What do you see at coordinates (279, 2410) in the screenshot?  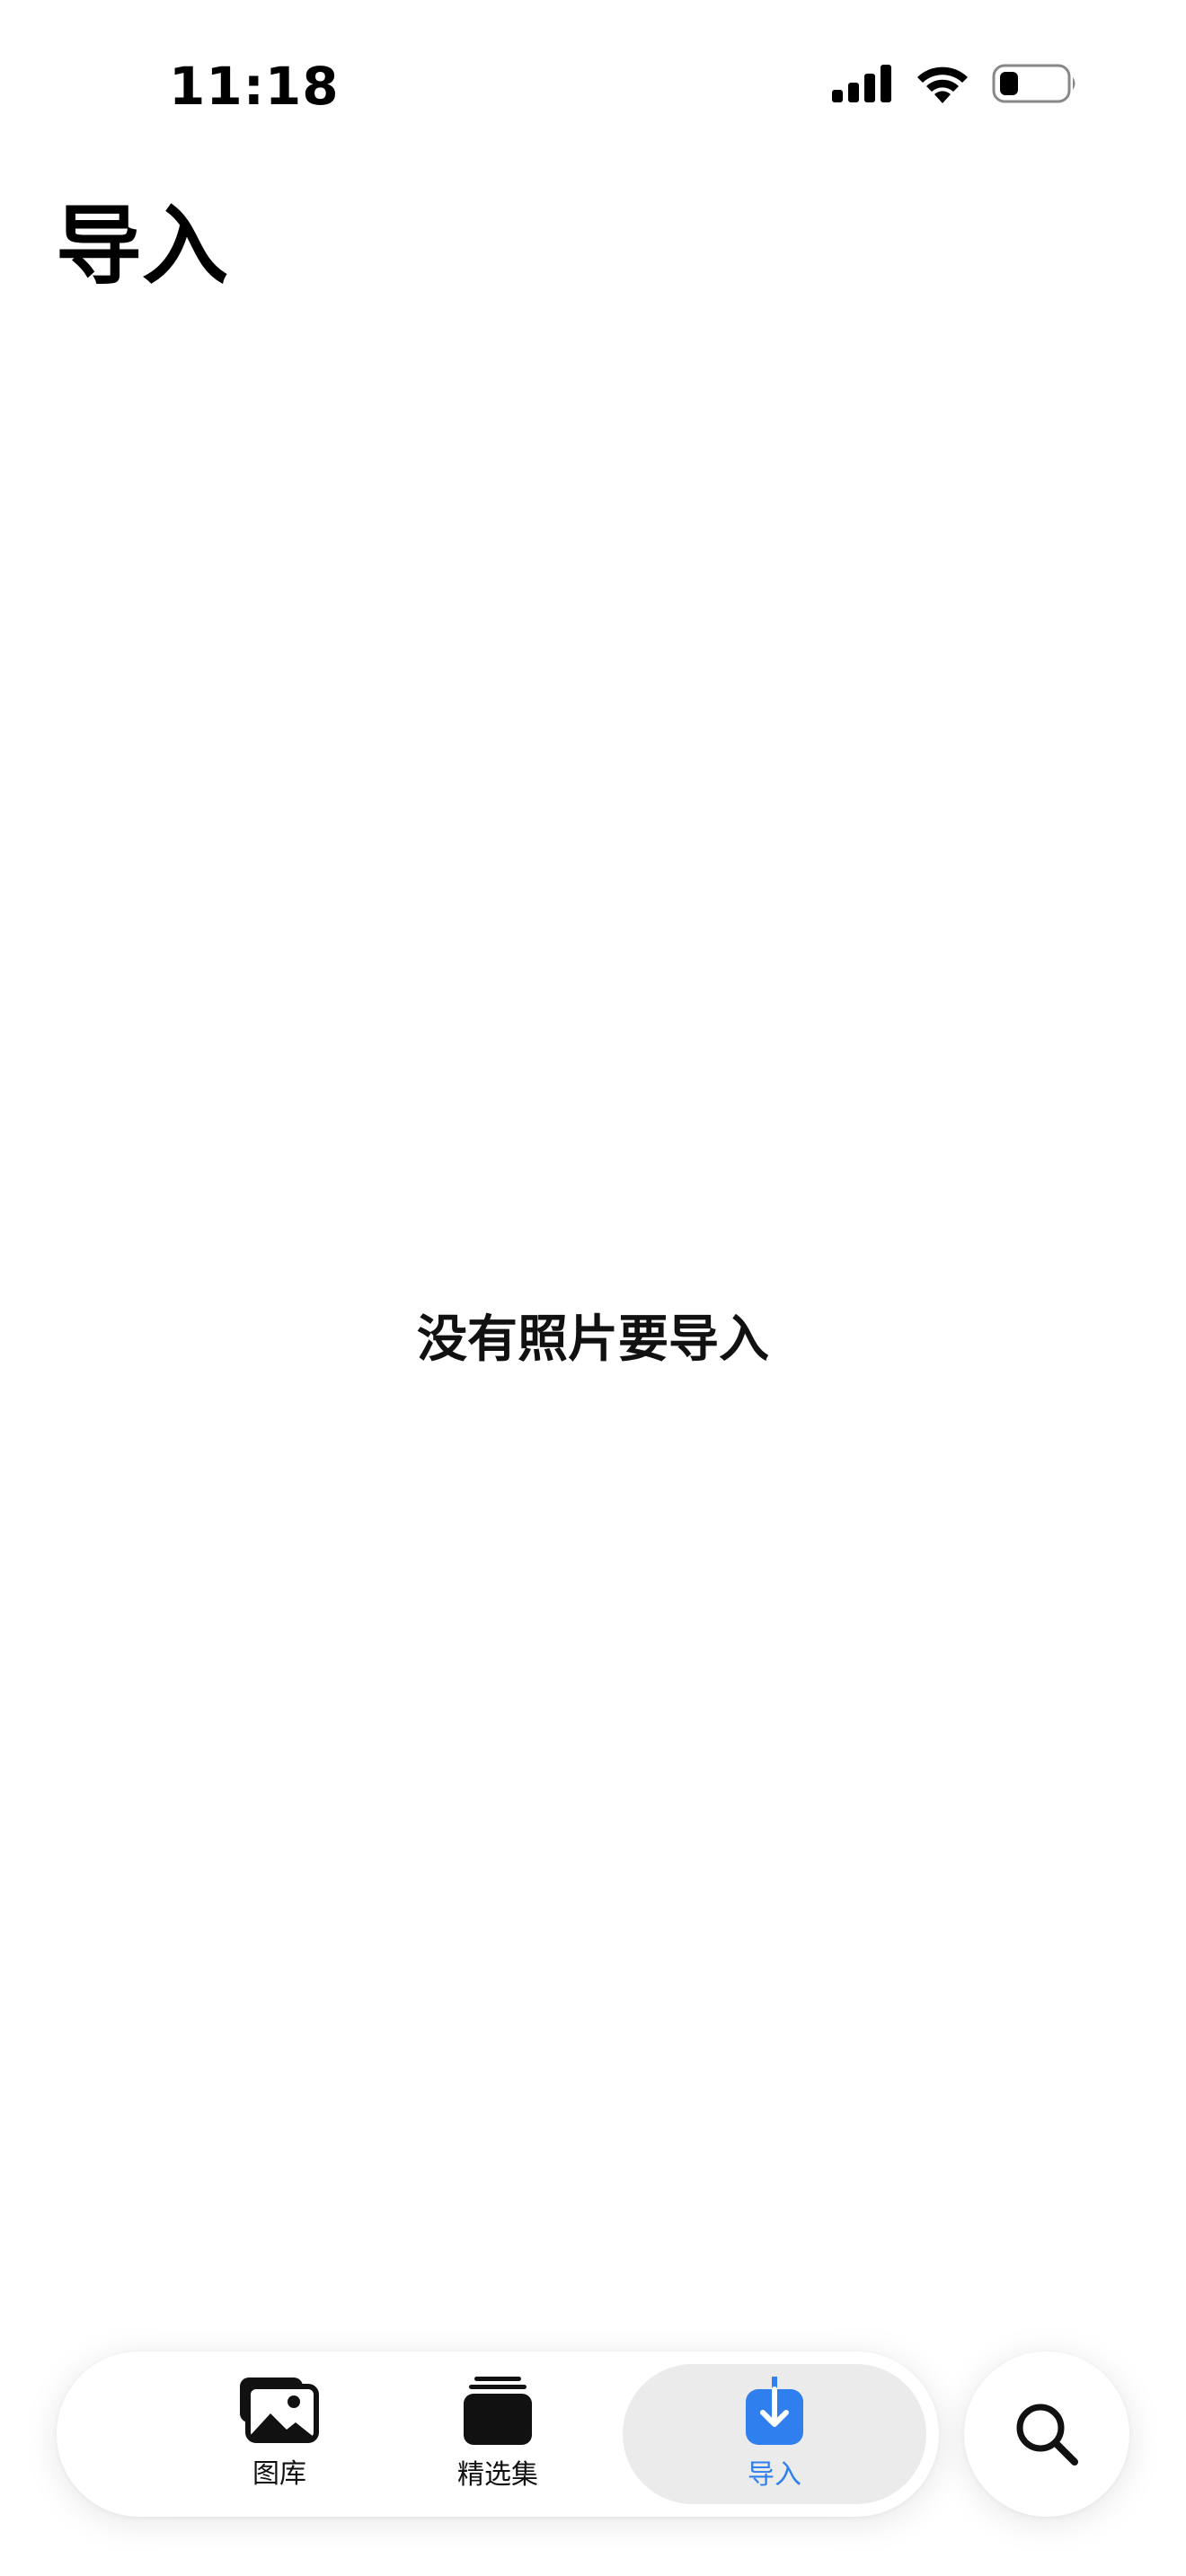 I see `photo-library-icon` at bounding box center [279, 2410].